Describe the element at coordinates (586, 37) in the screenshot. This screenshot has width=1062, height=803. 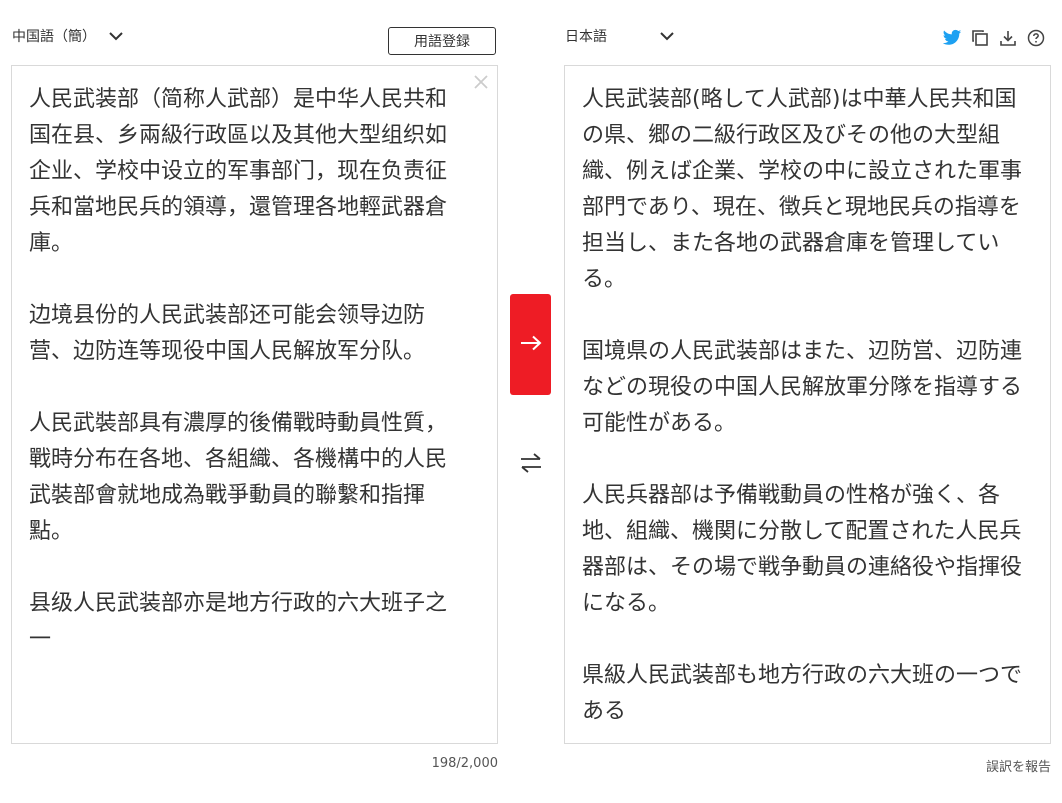
I see `target-language-label: 日本語` at that location.